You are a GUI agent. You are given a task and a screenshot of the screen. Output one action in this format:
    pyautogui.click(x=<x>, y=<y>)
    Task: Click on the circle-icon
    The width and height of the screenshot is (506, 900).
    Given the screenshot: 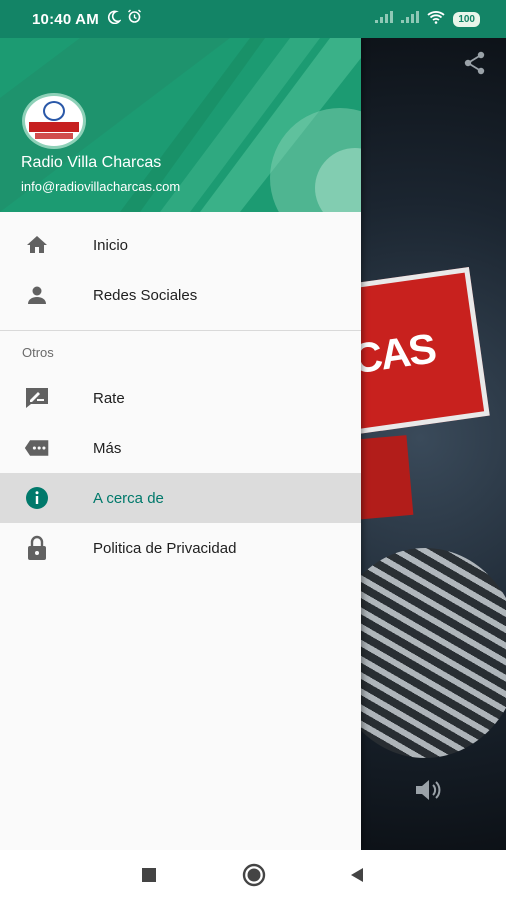 What is the action you would take?
    pyautogui.click(x=254, y=875)
    